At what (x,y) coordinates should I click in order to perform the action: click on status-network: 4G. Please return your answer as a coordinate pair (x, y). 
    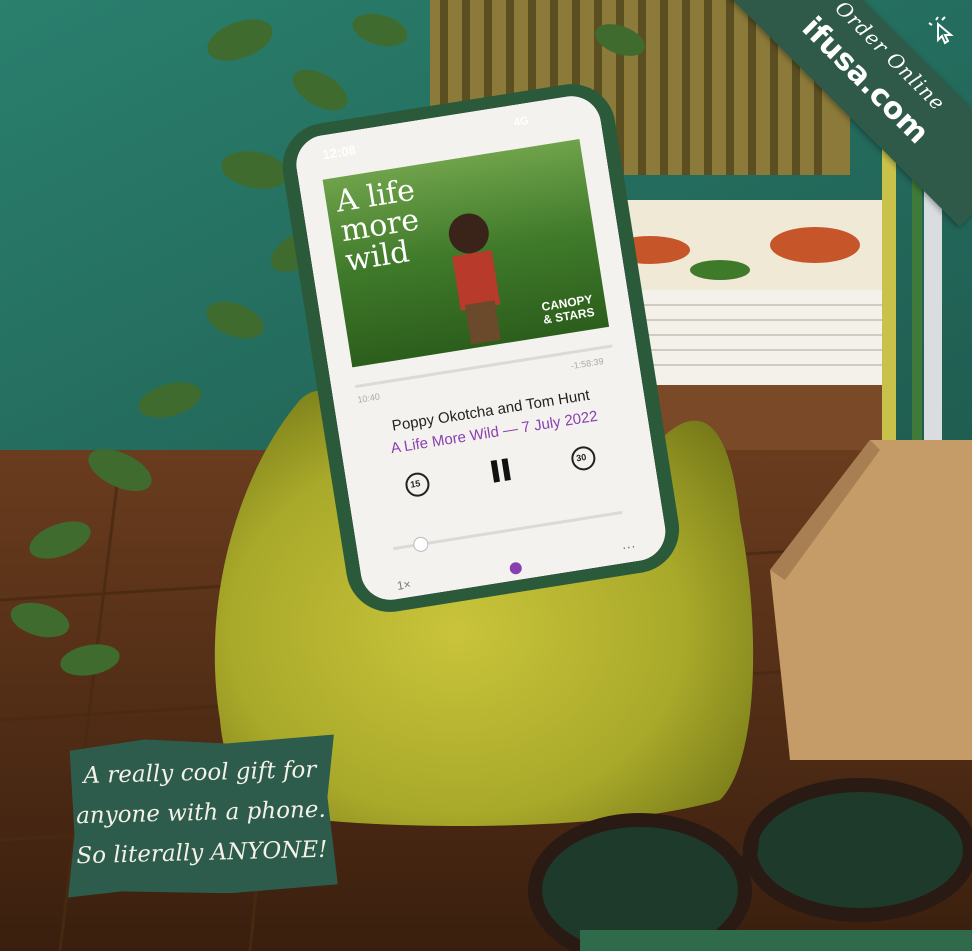
    Looking at the image, I should click on (521, 121).